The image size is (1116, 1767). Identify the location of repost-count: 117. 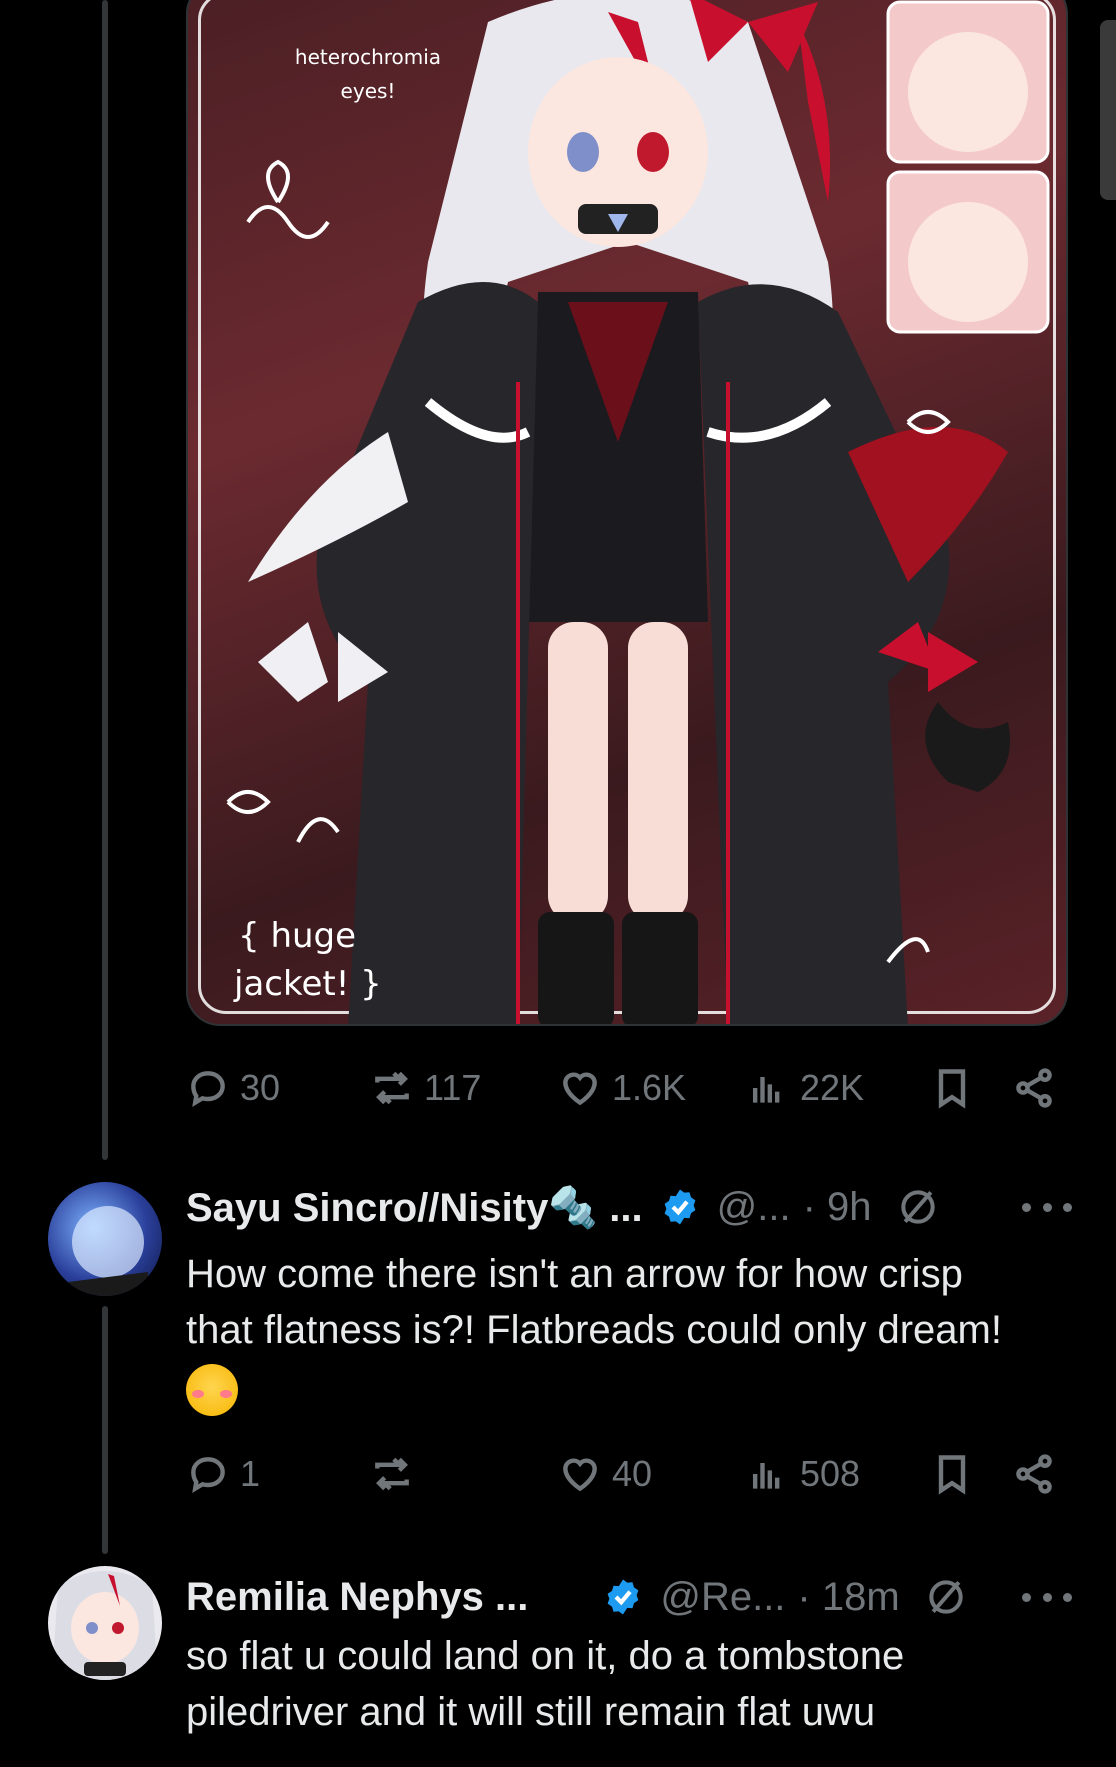
(453, 1087).